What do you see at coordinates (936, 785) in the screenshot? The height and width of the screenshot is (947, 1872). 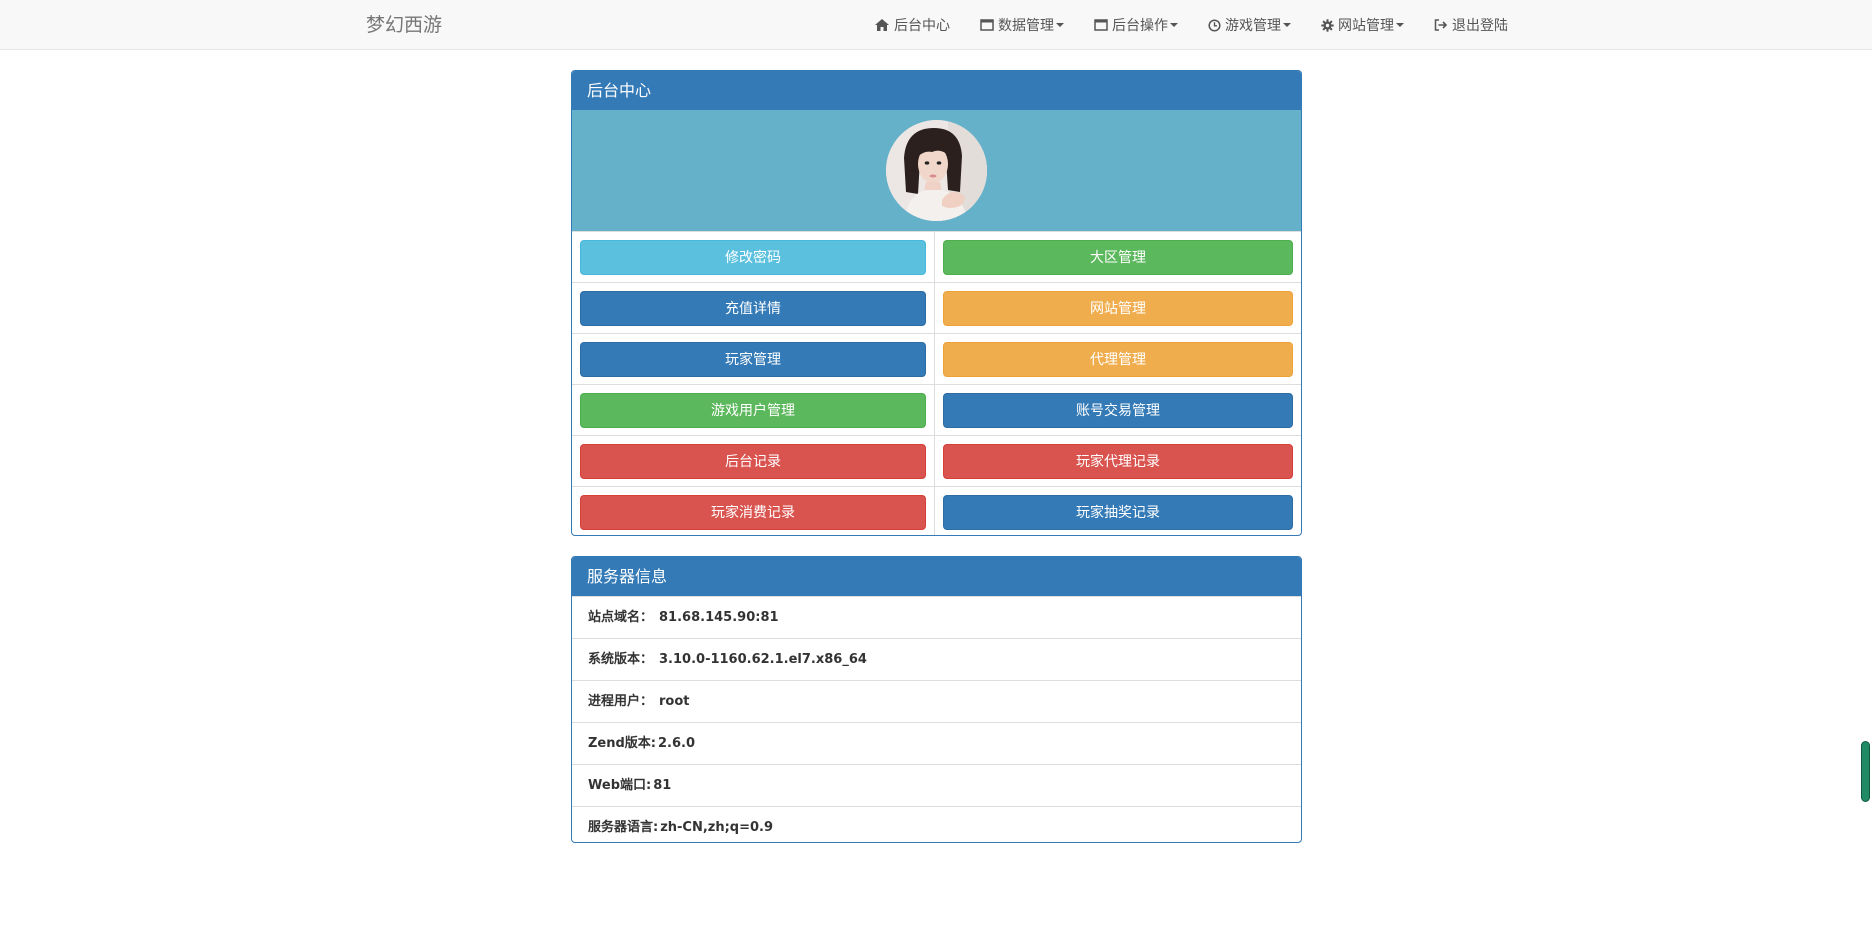 I see `info-row-web-port: Web端口: 81` at bounding box center [936, 785].